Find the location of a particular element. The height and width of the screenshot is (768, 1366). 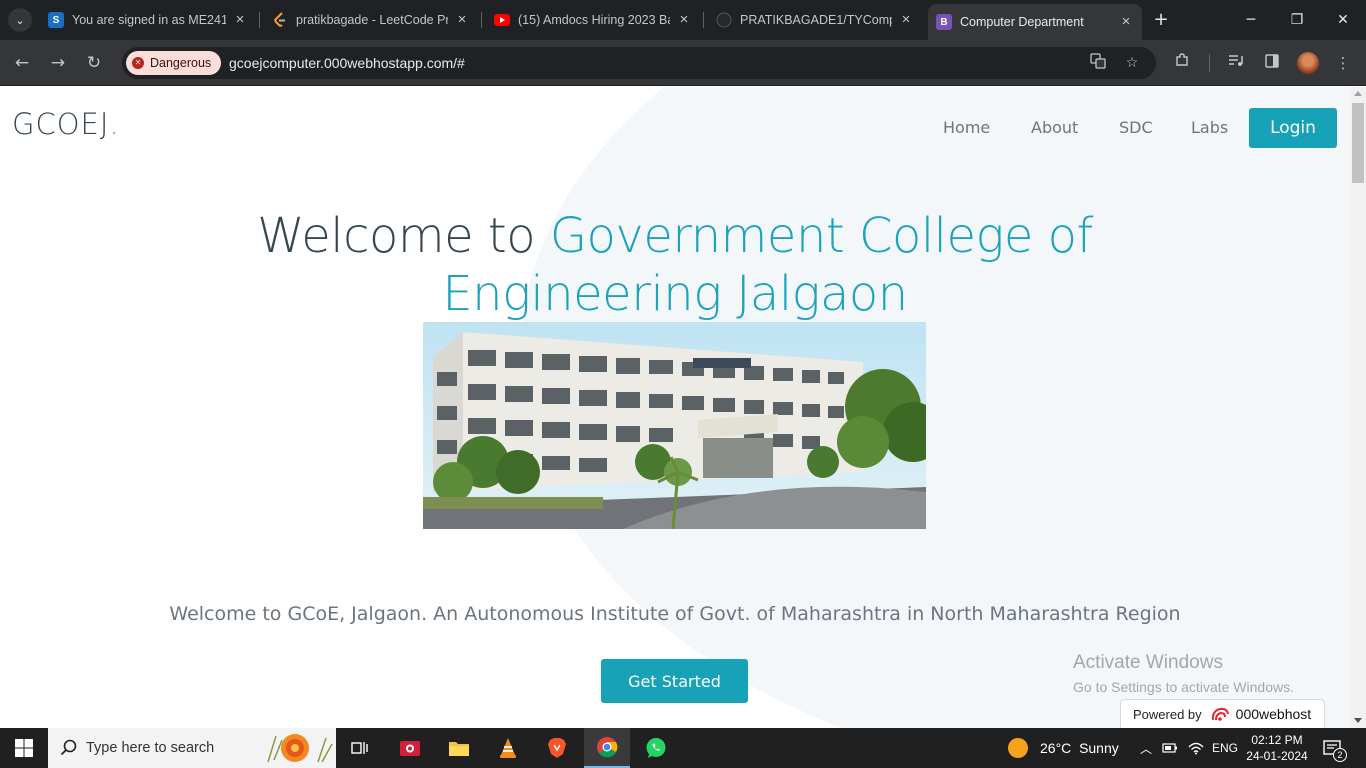

sun-icon is located at coordinates (1018, 748).